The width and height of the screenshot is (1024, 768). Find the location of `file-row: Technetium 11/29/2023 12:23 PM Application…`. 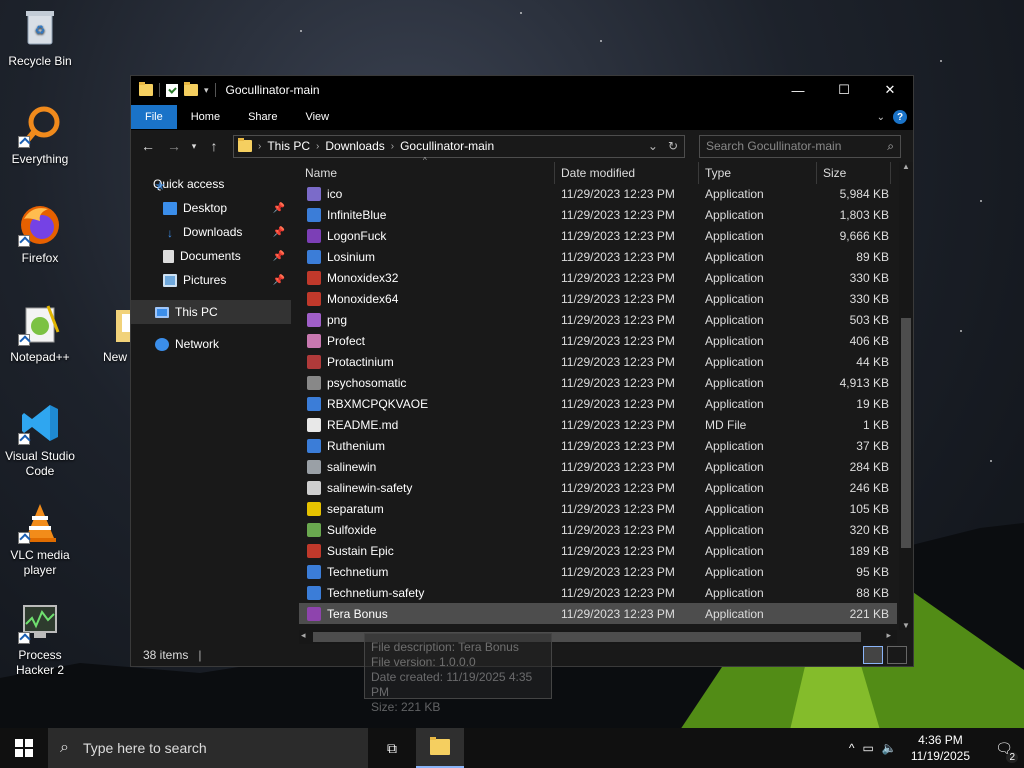

file-row: Technetium 11/29/2023 12:23 PM Application… is located at coordinates (598, 571).